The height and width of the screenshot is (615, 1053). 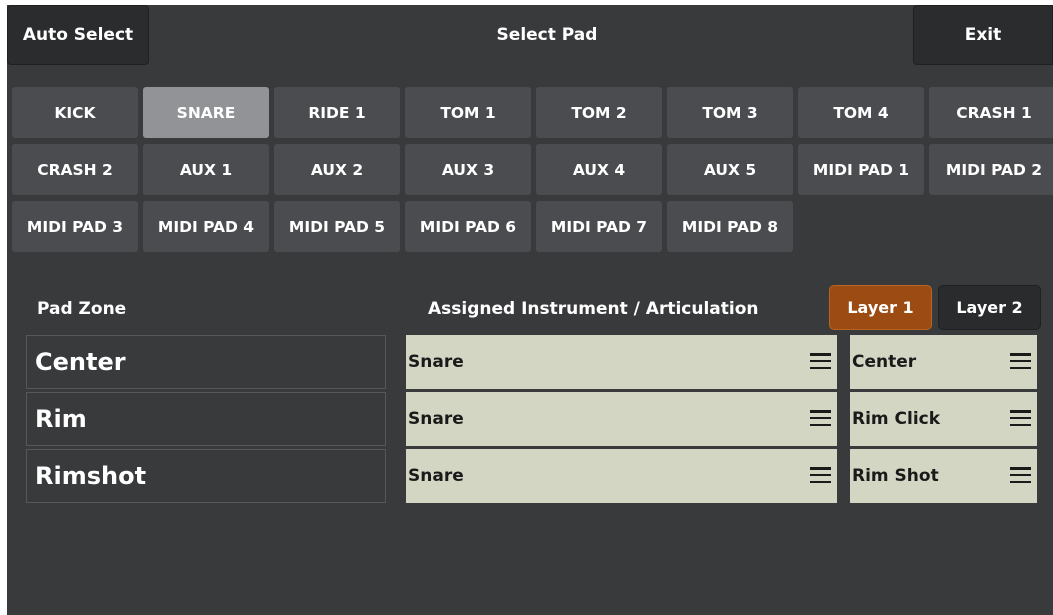 What do you see at coordinates (621, 419) in the screenshot?
I see `instrument-select-rim: Snare` at bounding box center [621, 419].